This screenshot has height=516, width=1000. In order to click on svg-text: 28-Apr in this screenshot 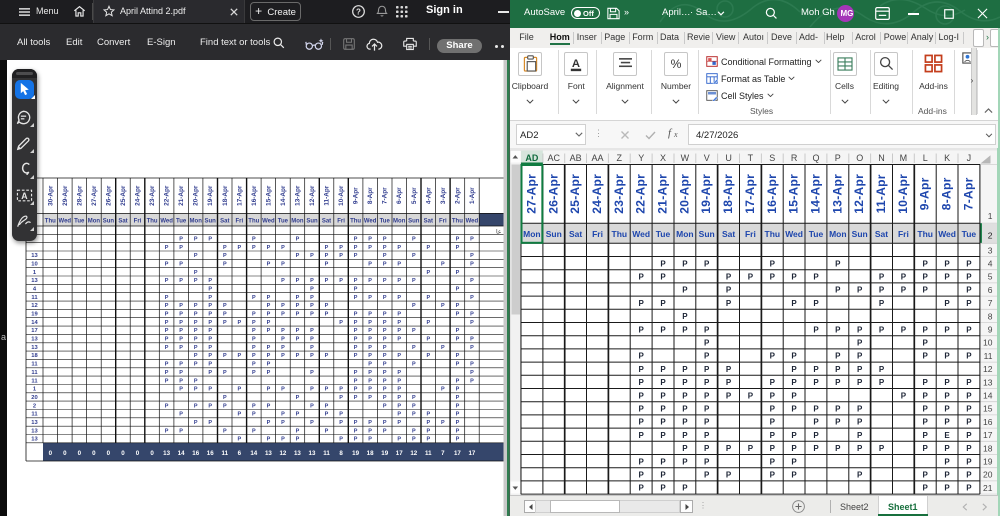, I will do `click(79, 195)`.